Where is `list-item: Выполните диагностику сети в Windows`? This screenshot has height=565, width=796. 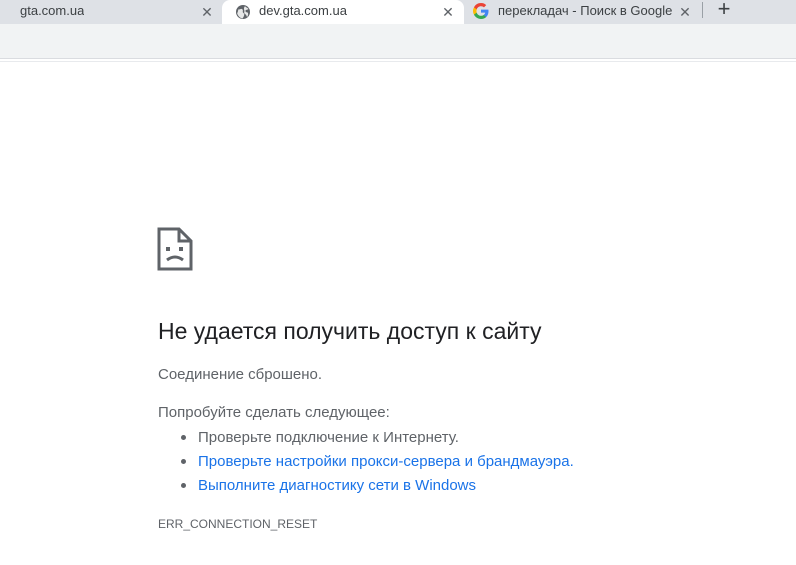 list-item: Выполните диагностику сети в Windows is located at coordinates (366, 488).